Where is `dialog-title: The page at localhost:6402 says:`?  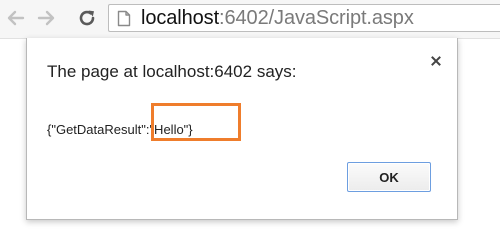 dialog-title: The page at localhost:6402 says: is located at coordinates (172, 71).